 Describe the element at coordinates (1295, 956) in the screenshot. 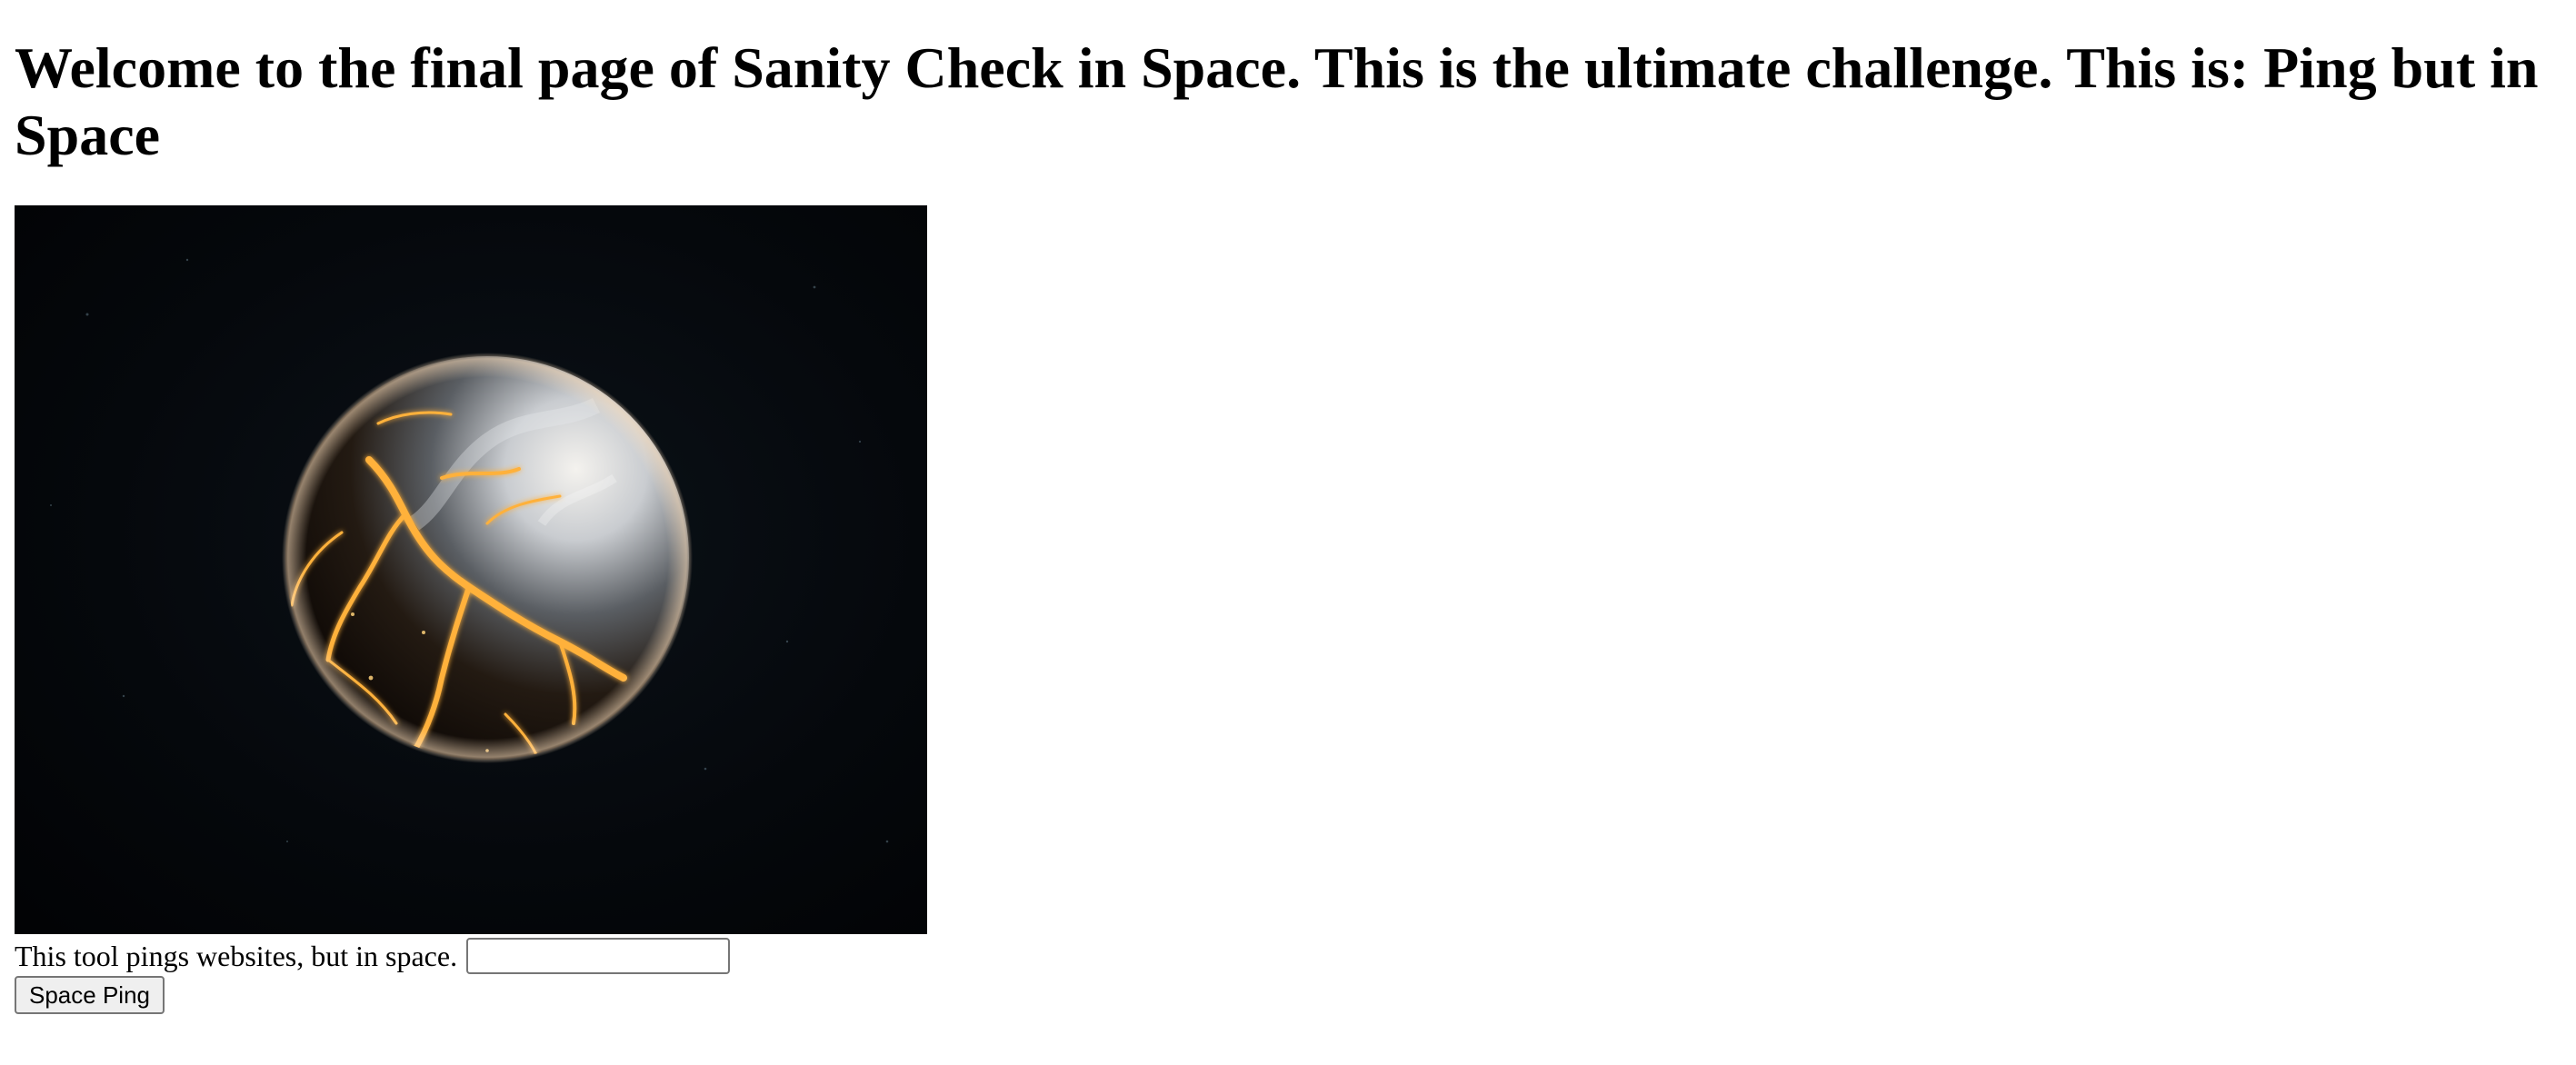

I see `ping-form: This tool pings websites, but in space.` at that location.